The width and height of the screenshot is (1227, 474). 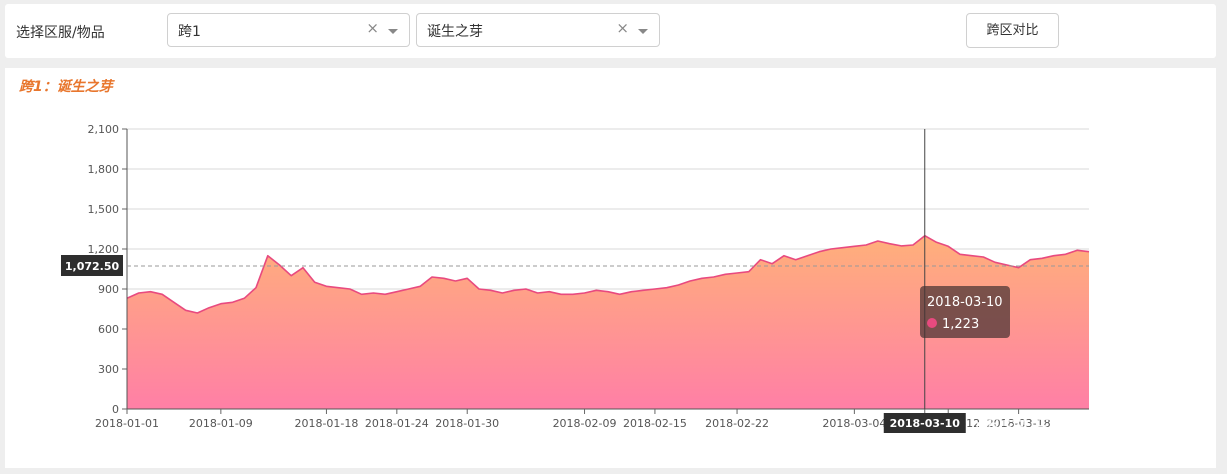 What do you see at coordinates (221, 423) in the screenshot?
I see `x-tick-label: 2018-01-09` at bounding box center [221, 423].